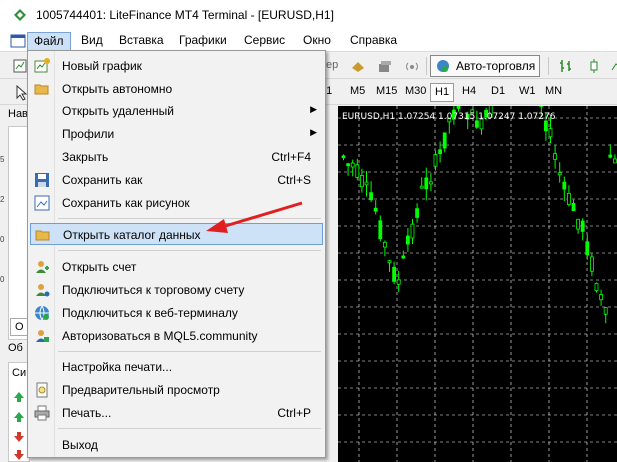 The height and width of the screenshot is (462, 617). I want to click on submenu-arrow-icon: ▶, so click(313, 109).